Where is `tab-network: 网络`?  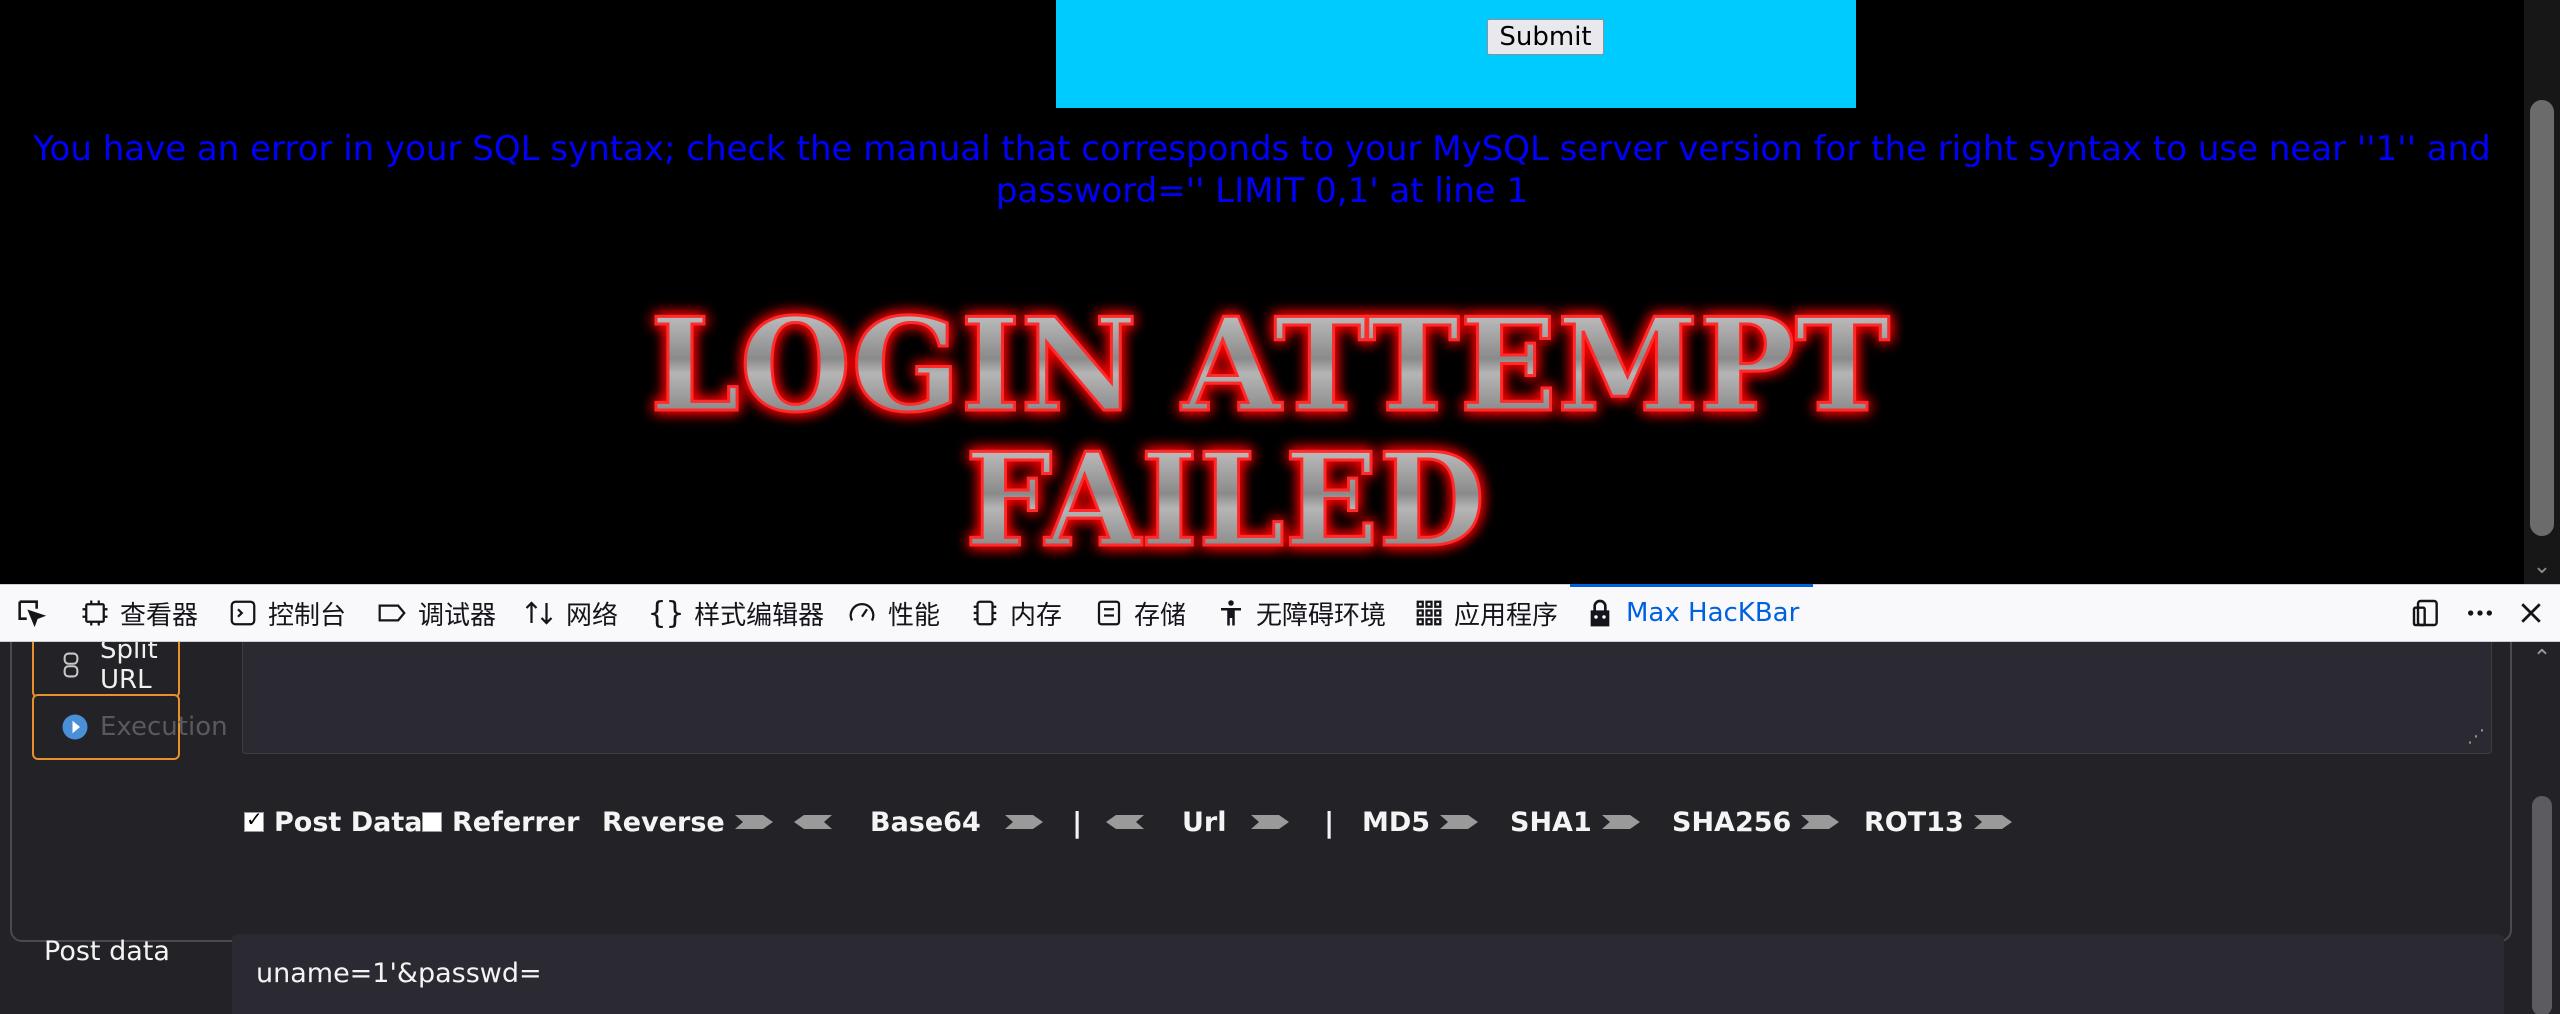 tab-network: 网络 is located at coordinates (570, 613).